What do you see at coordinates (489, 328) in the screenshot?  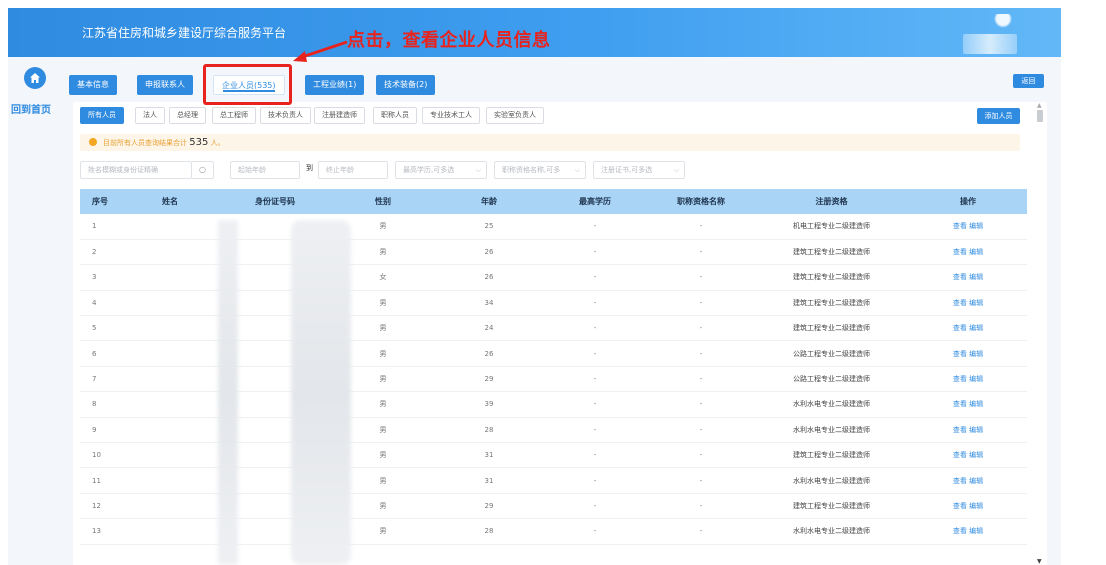 I see `age-cell: 24` at bounding box center [489, 328].